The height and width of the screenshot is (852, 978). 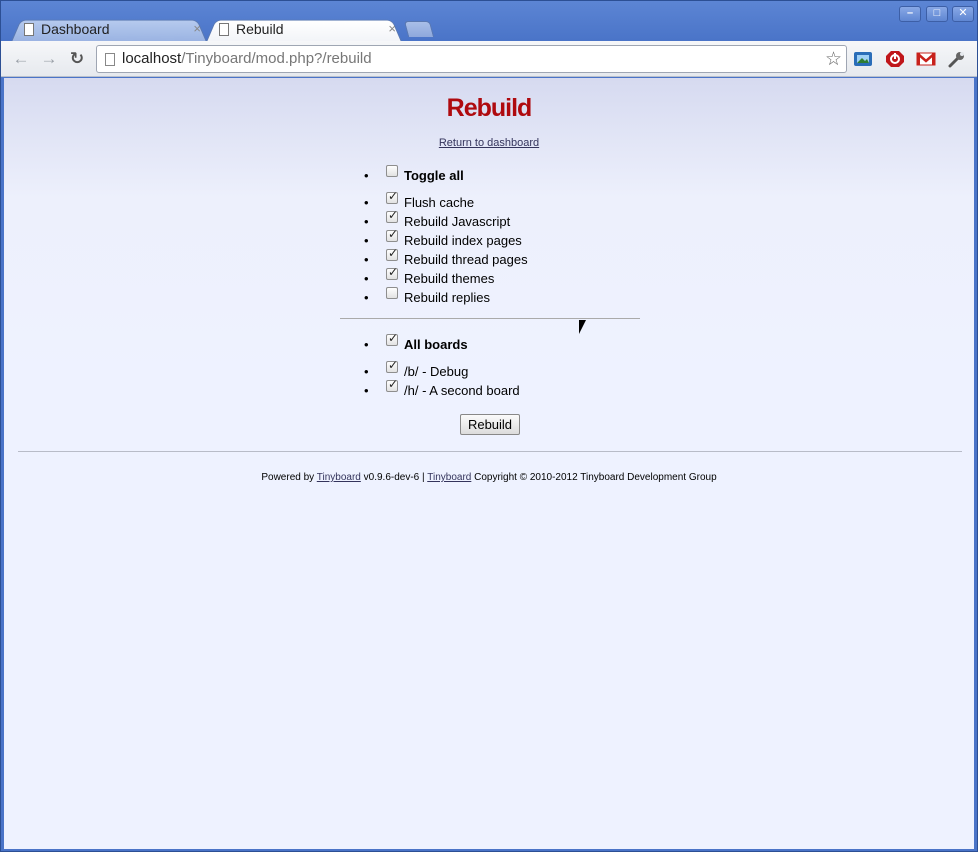 What do you see at coordinates (833, 59) in the screenshot?
I see `bookmark-star-icon: ☆` at bounding box center [833, 59].